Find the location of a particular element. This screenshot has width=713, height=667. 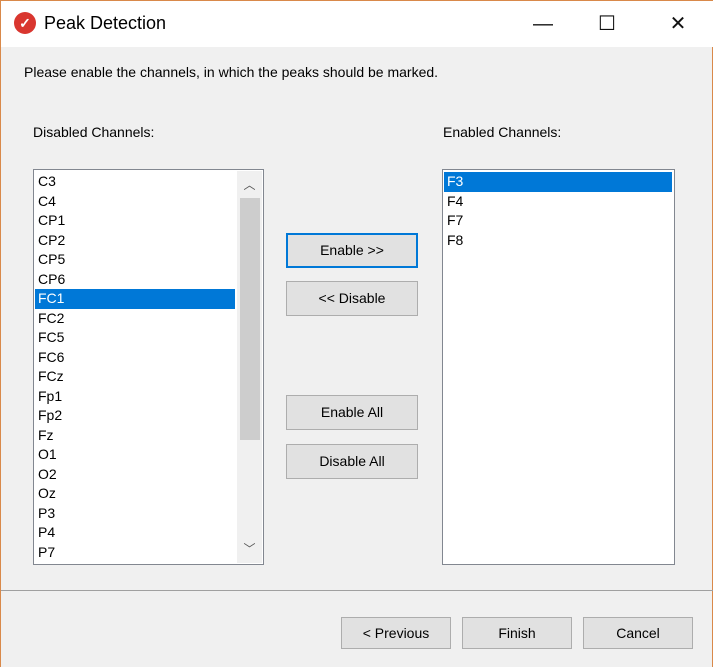

disable-button: << Disable is located at coordinates (352, 298).